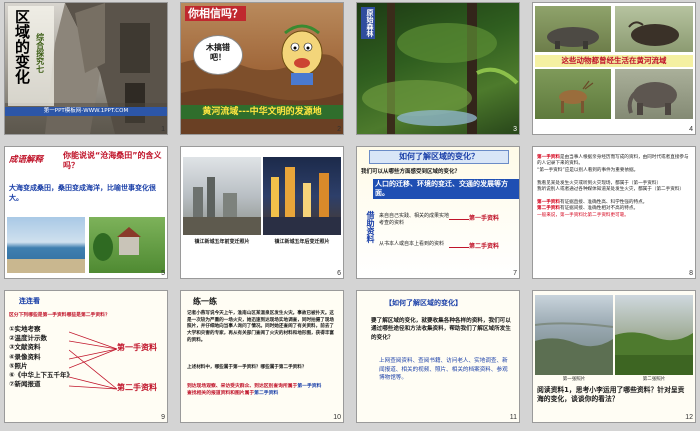 The image size is (700, 431). Describe the element at coordinates (368, 23) in the screenshot. I see `forest-tag: 原始森林` at that location.